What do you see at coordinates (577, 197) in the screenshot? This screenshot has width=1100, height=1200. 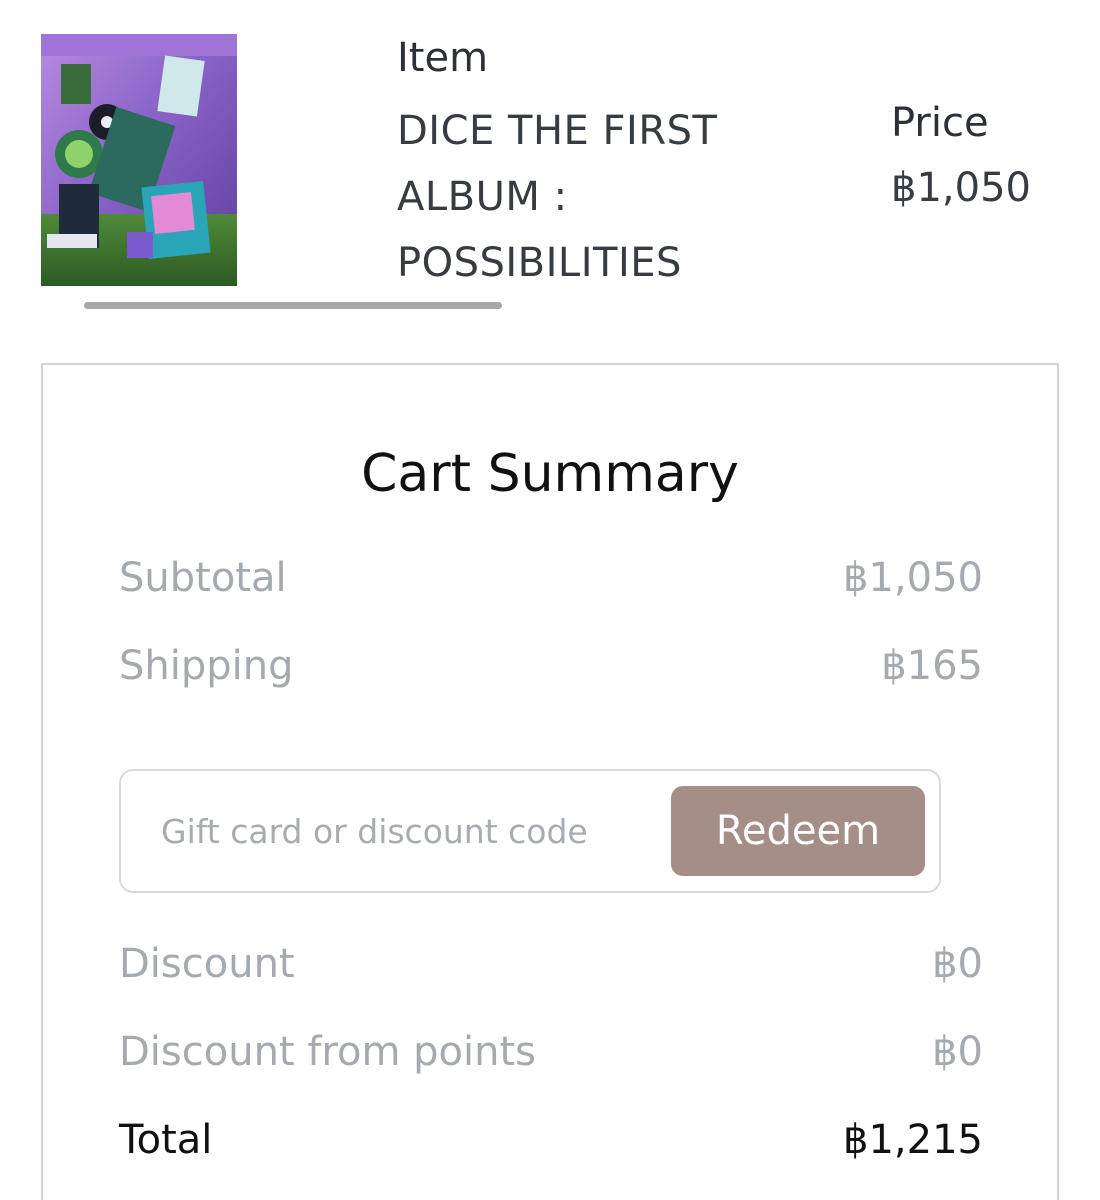 I see `item-name: DICE THE FIRST ALBUM : POSSIBILITIES` at bounding box center [577, 197].